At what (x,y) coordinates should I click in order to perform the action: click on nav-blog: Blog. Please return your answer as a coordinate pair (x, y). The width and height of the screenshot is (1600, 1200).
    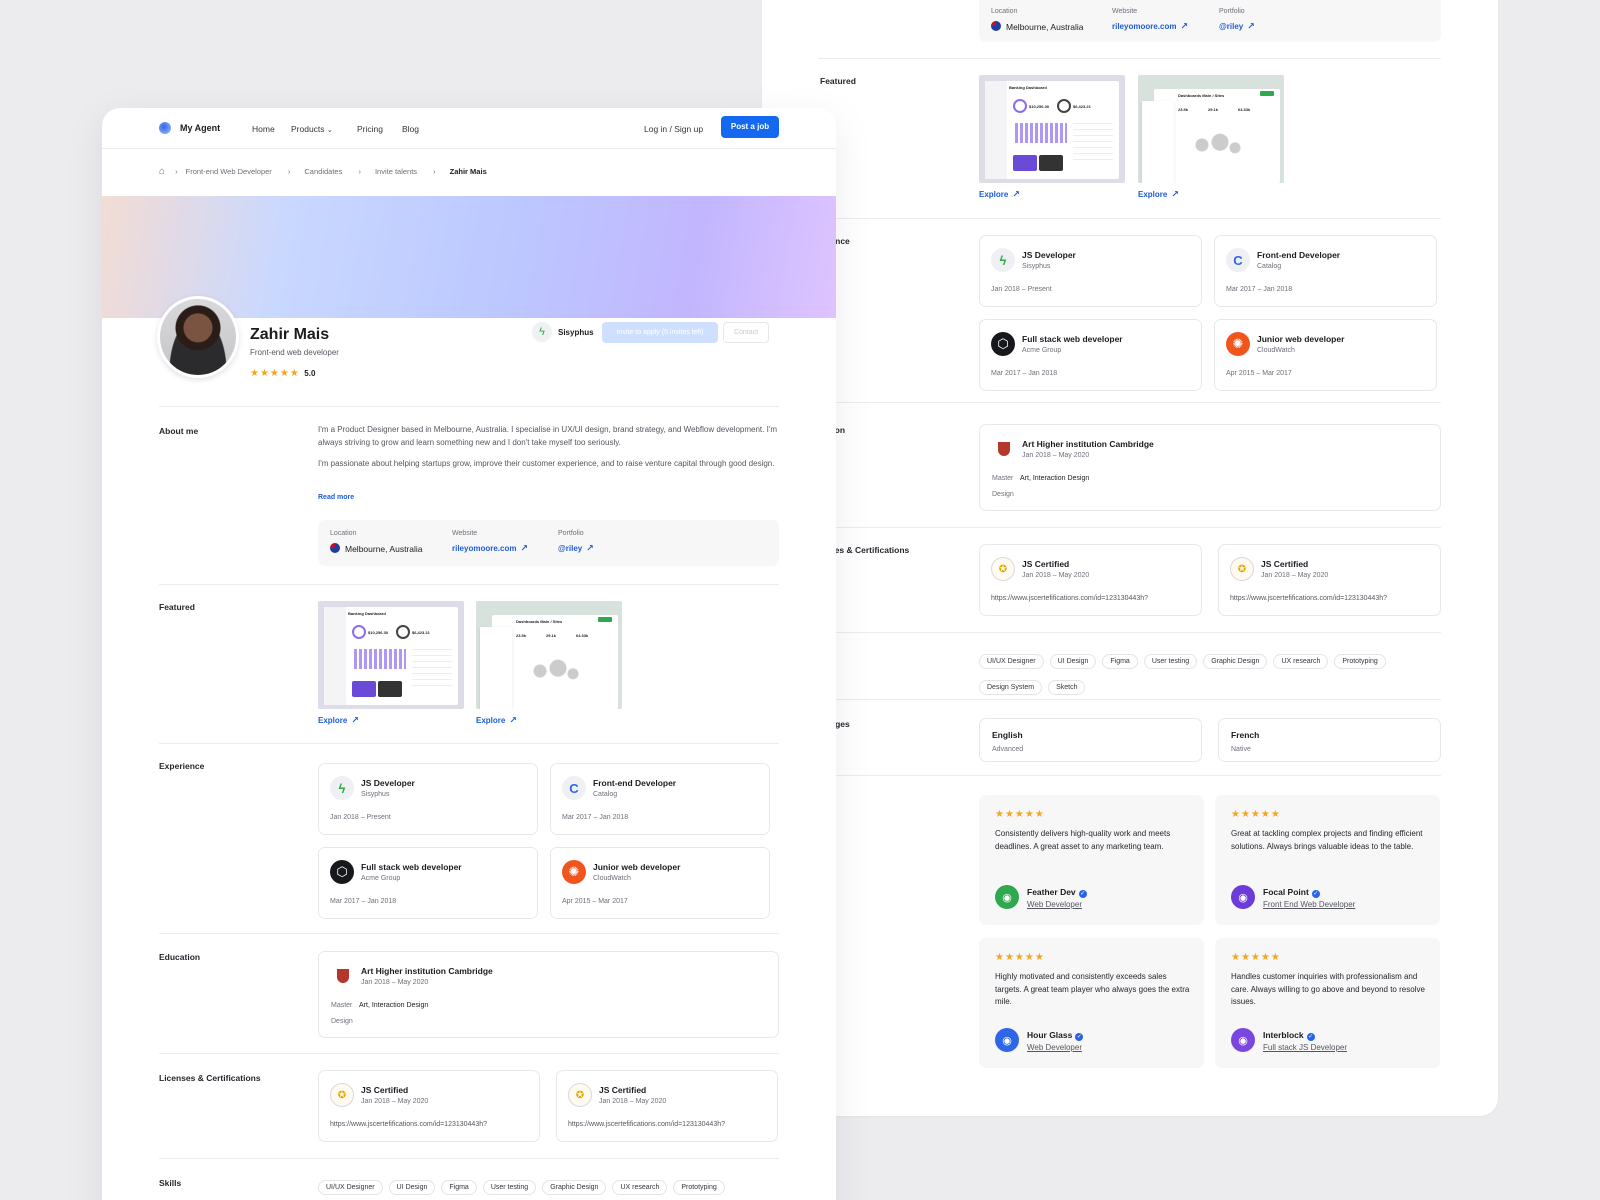
    Looking at the image, I should click on (410, 129).